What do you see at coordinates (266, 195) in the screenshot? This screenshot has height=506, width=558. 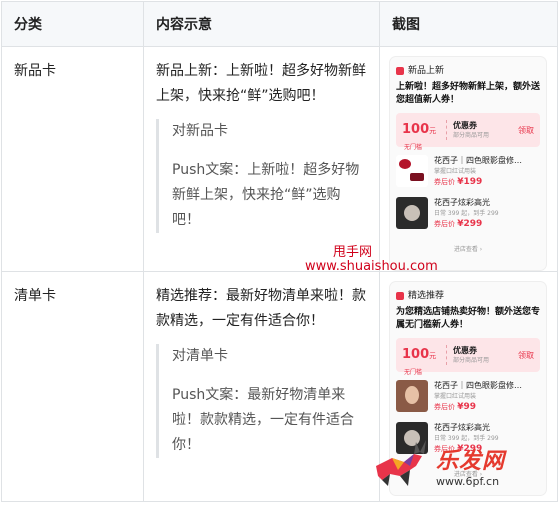 I see `quote-text: Push文案：上新啦！超多好物新鲜上架，快来抢“鲜”选购吧！` at bounding box center [266, 195].